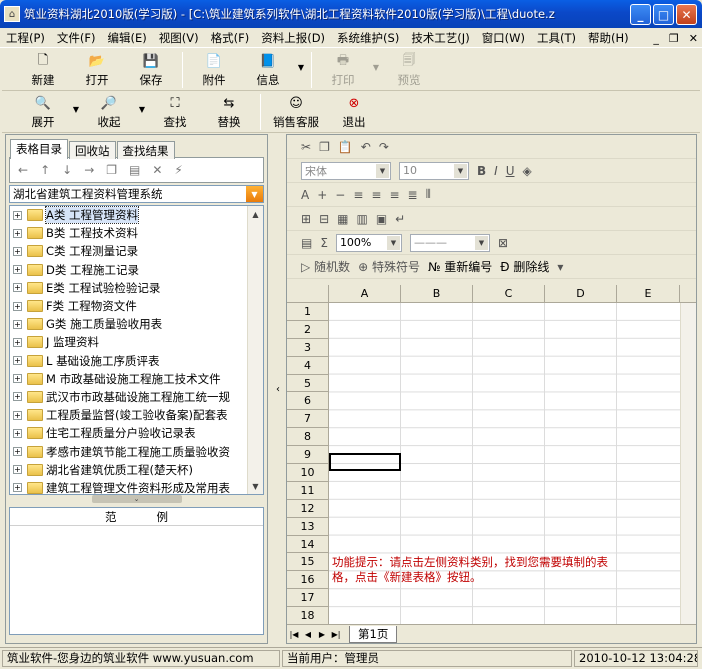  Describe the element at coordinates (43, 68) in the screenshot. I see `new-button: 🗋 新建` at that location.